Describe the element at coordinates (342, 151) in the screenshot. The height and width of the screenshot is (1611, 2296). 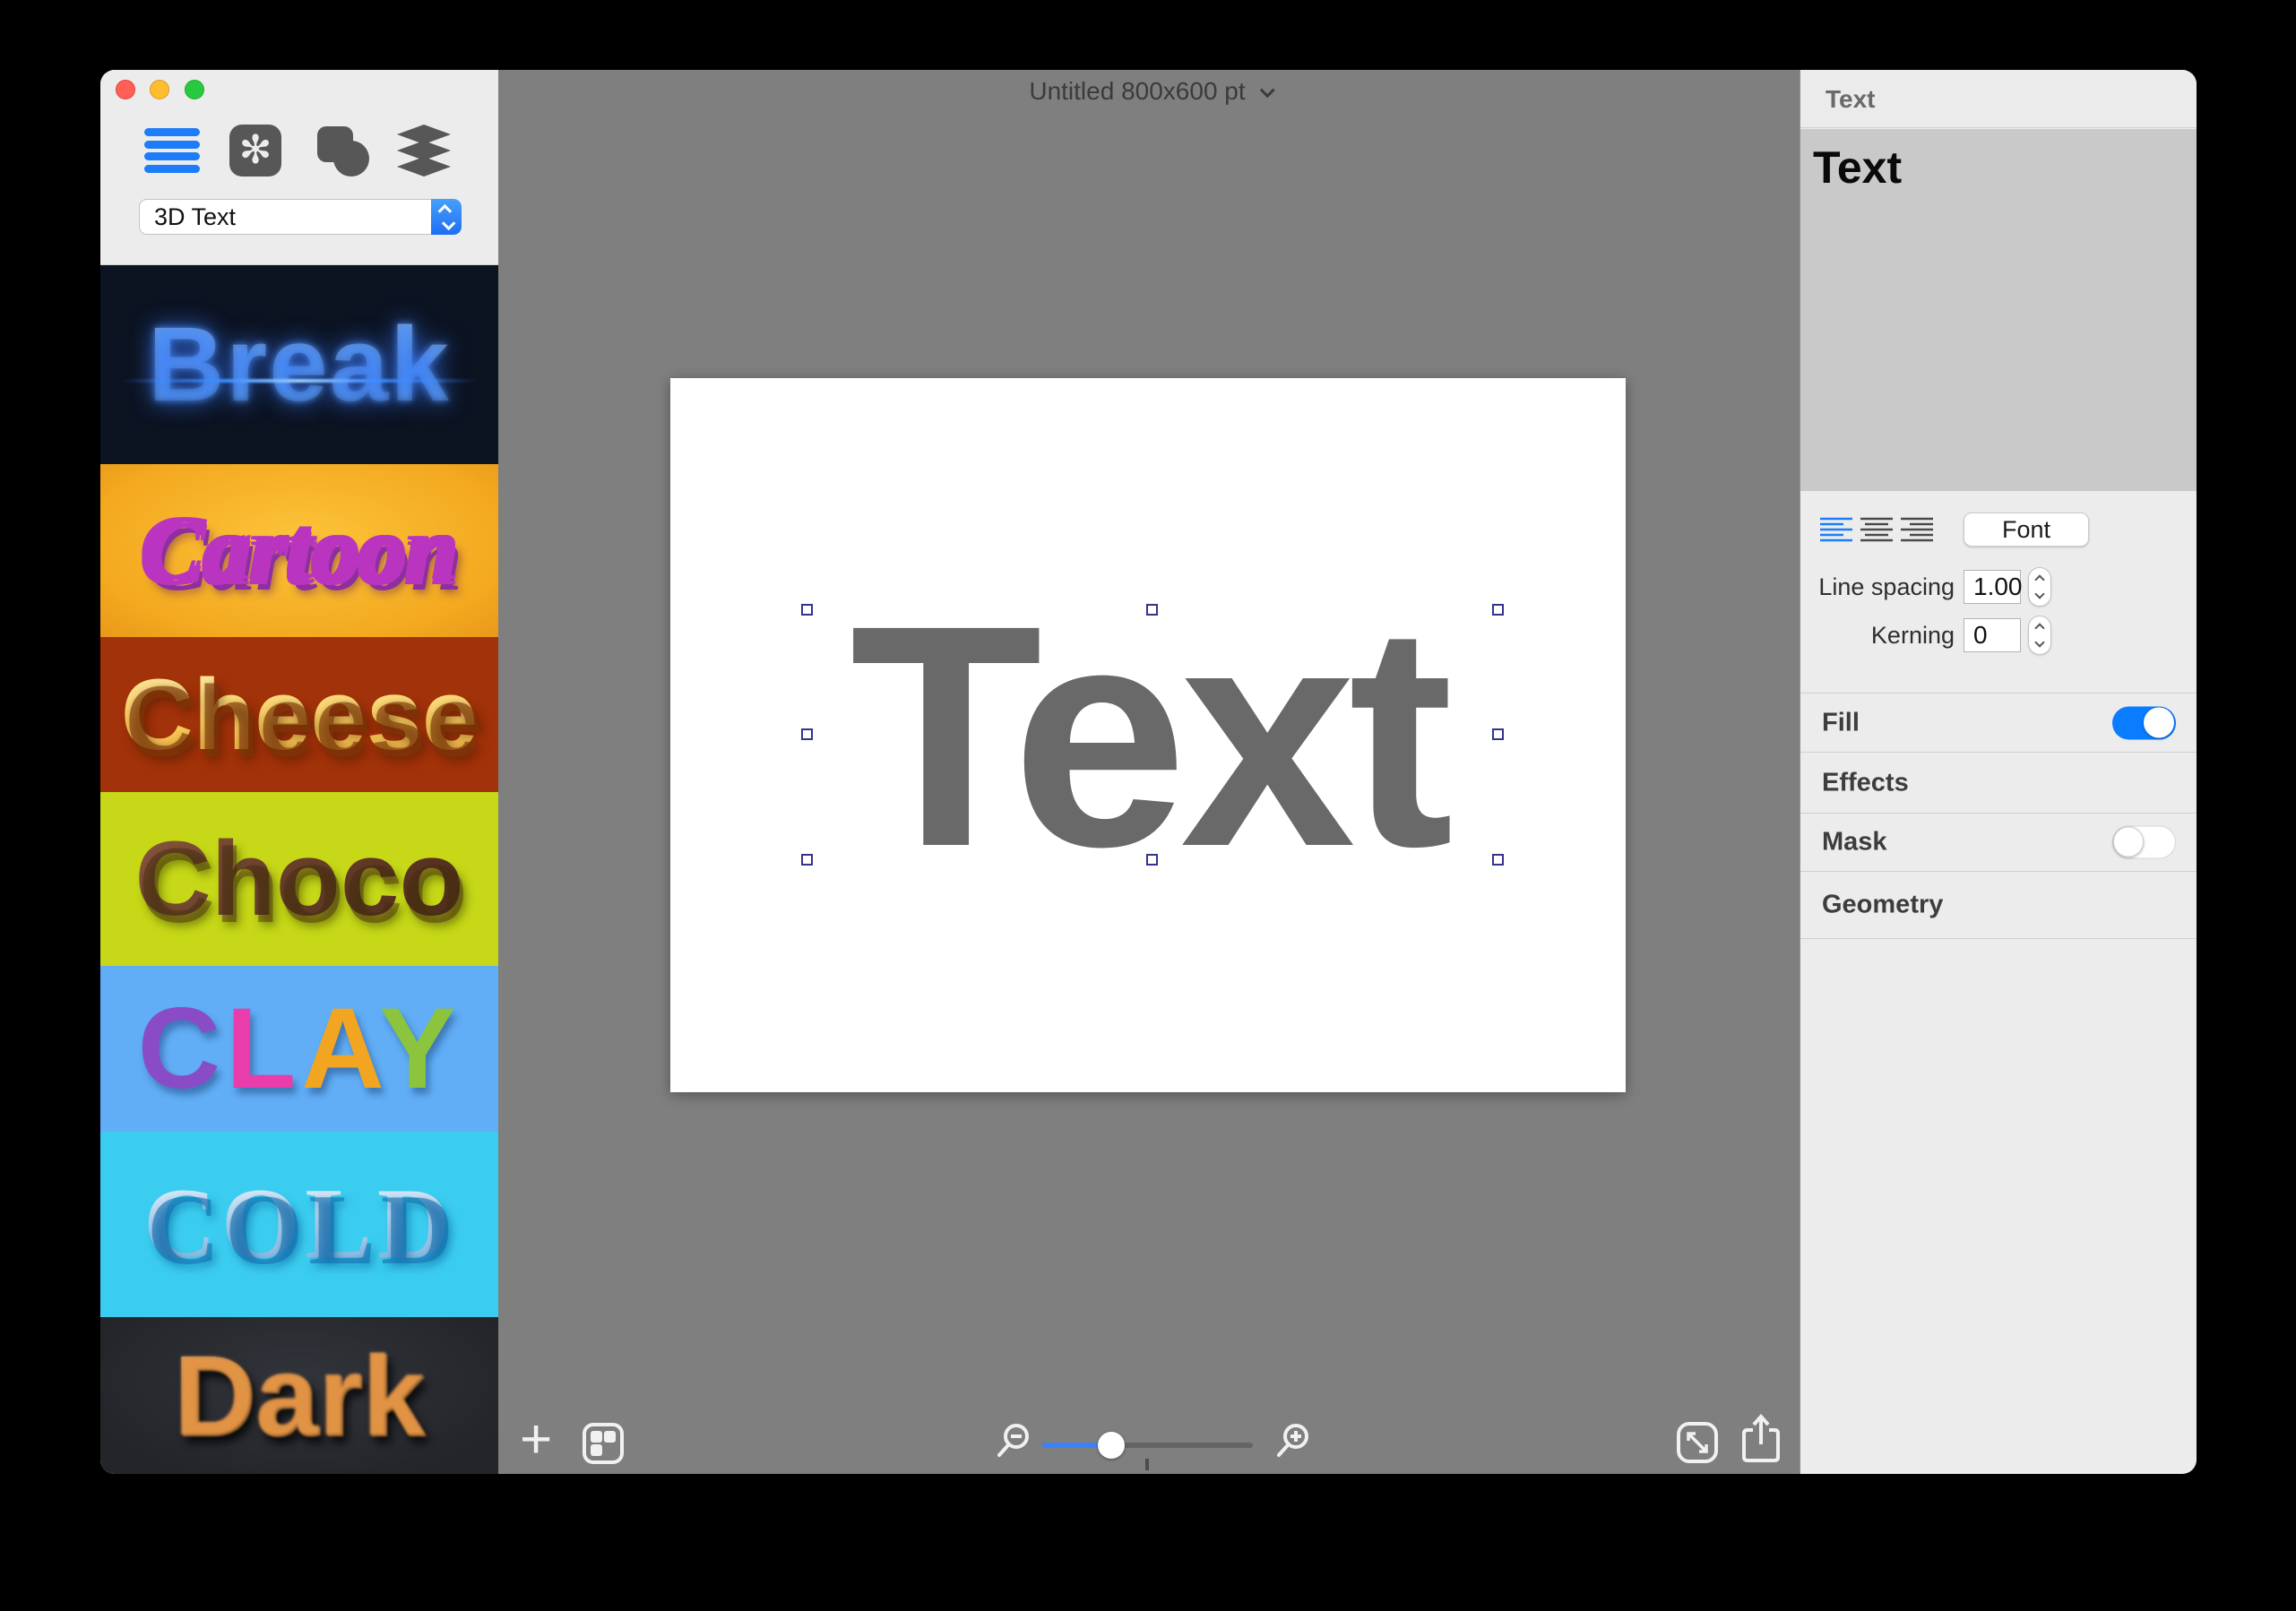
I see `shapes-icon` at that location.